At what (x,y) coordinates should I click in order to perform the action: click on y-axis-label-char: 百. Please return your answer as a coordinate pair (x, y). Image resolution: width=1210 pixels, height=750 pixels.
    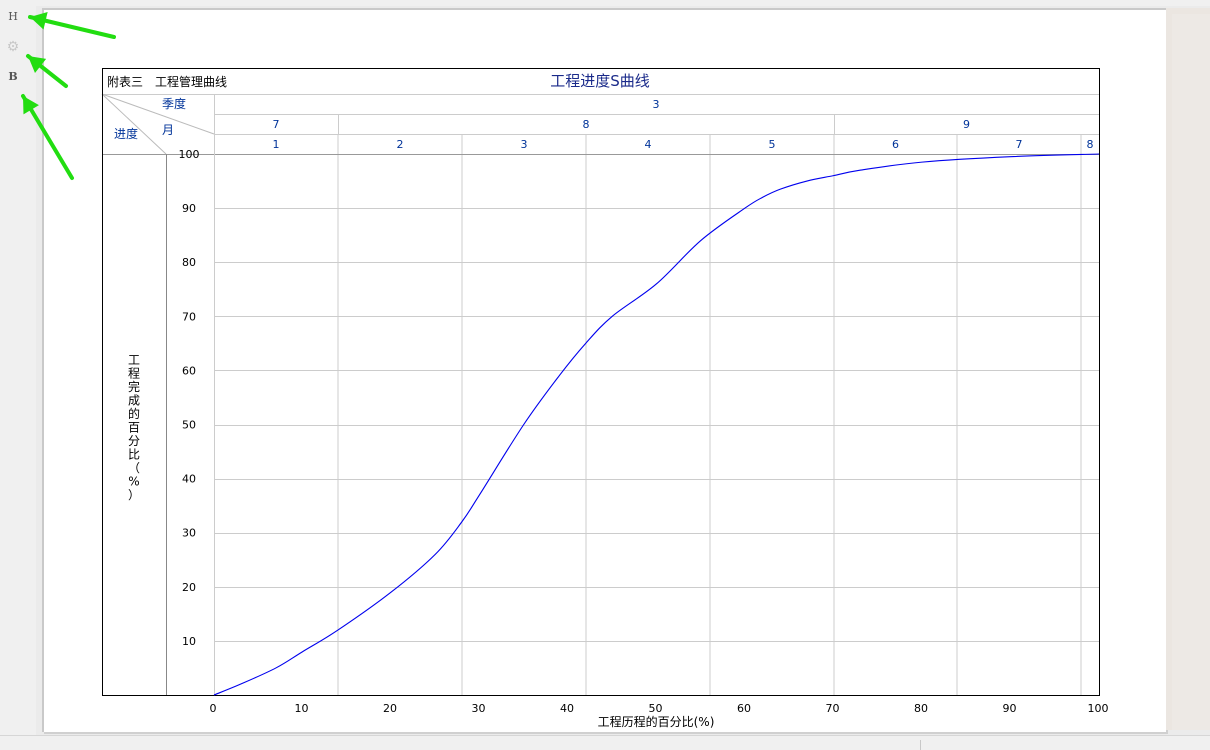
    Looking at the image, I should click on (134, 428).